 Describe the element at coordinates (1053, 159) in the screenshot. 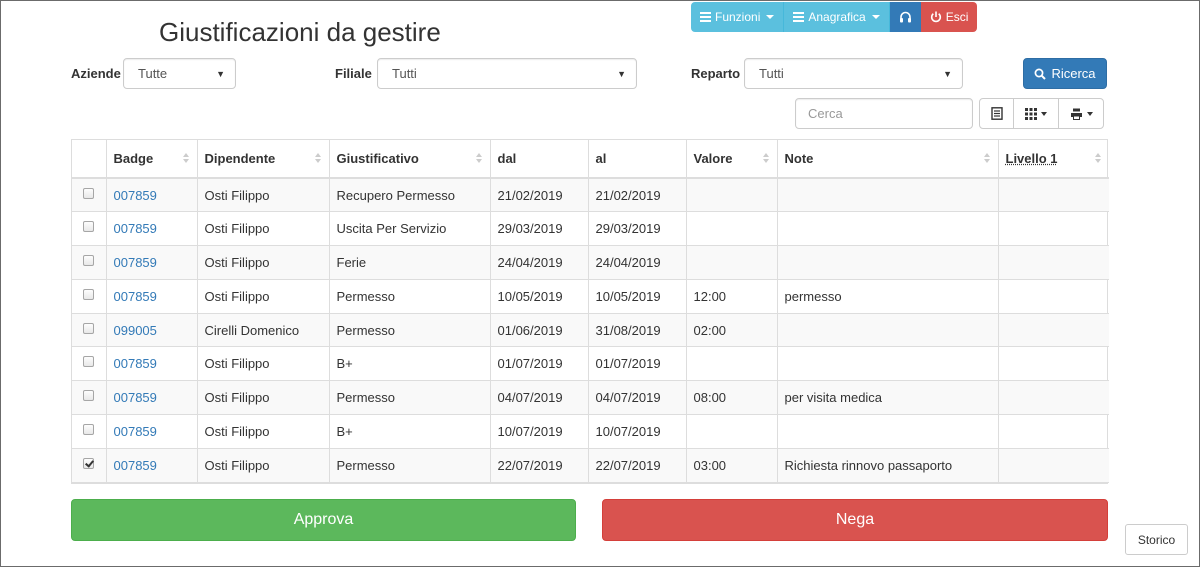

I see `column-header-livello-1: Livello 1` at that location.